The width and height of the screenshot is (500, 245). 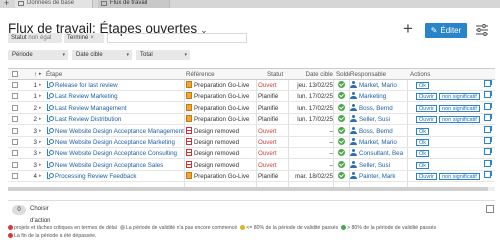 I want to click on responsible-link: Consultant, Bea, so click(x=381, y=153).